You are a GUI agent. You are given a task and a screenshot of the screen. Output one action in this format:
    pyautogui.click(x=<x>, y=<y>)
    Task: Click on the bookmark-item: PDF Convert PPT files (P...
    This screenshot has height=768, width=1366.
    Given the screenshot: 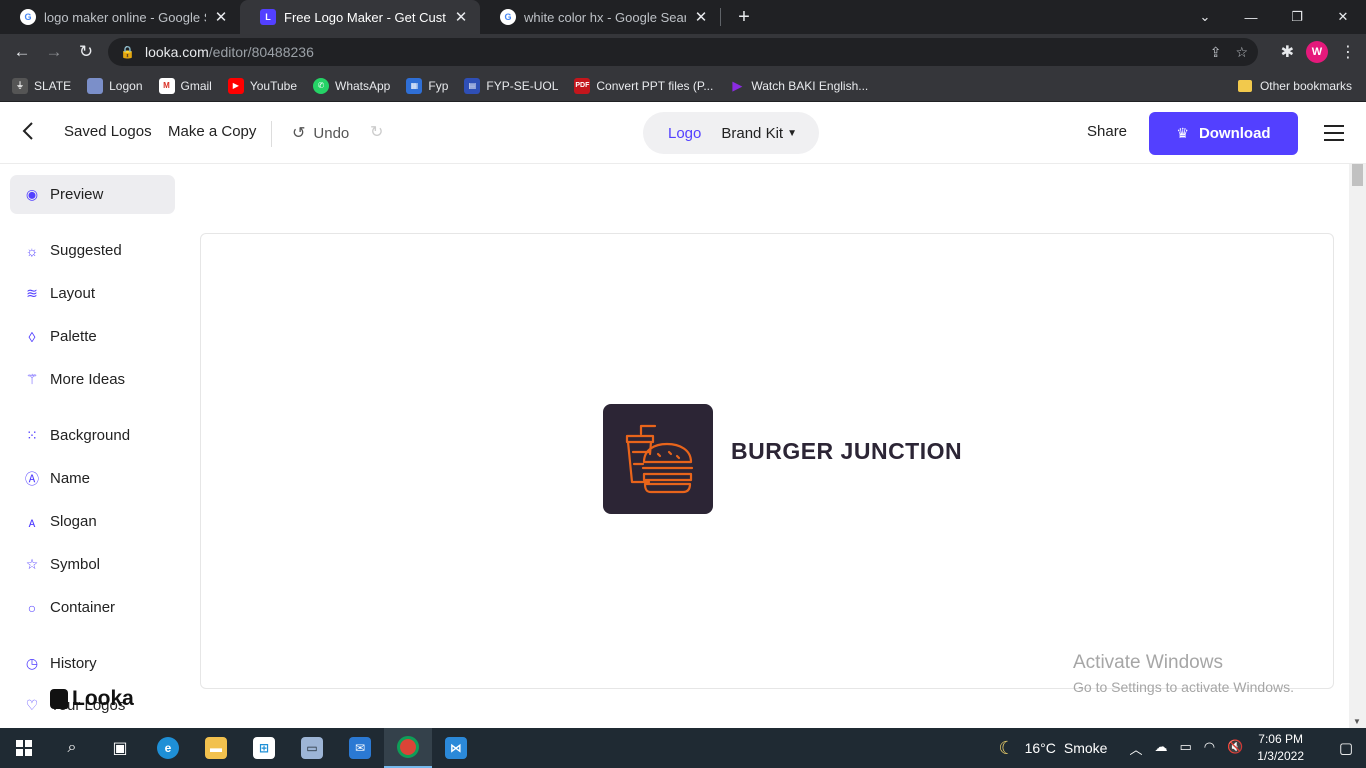 What is the action you would take?
    pyautogui.click(x=643, y=85)
    